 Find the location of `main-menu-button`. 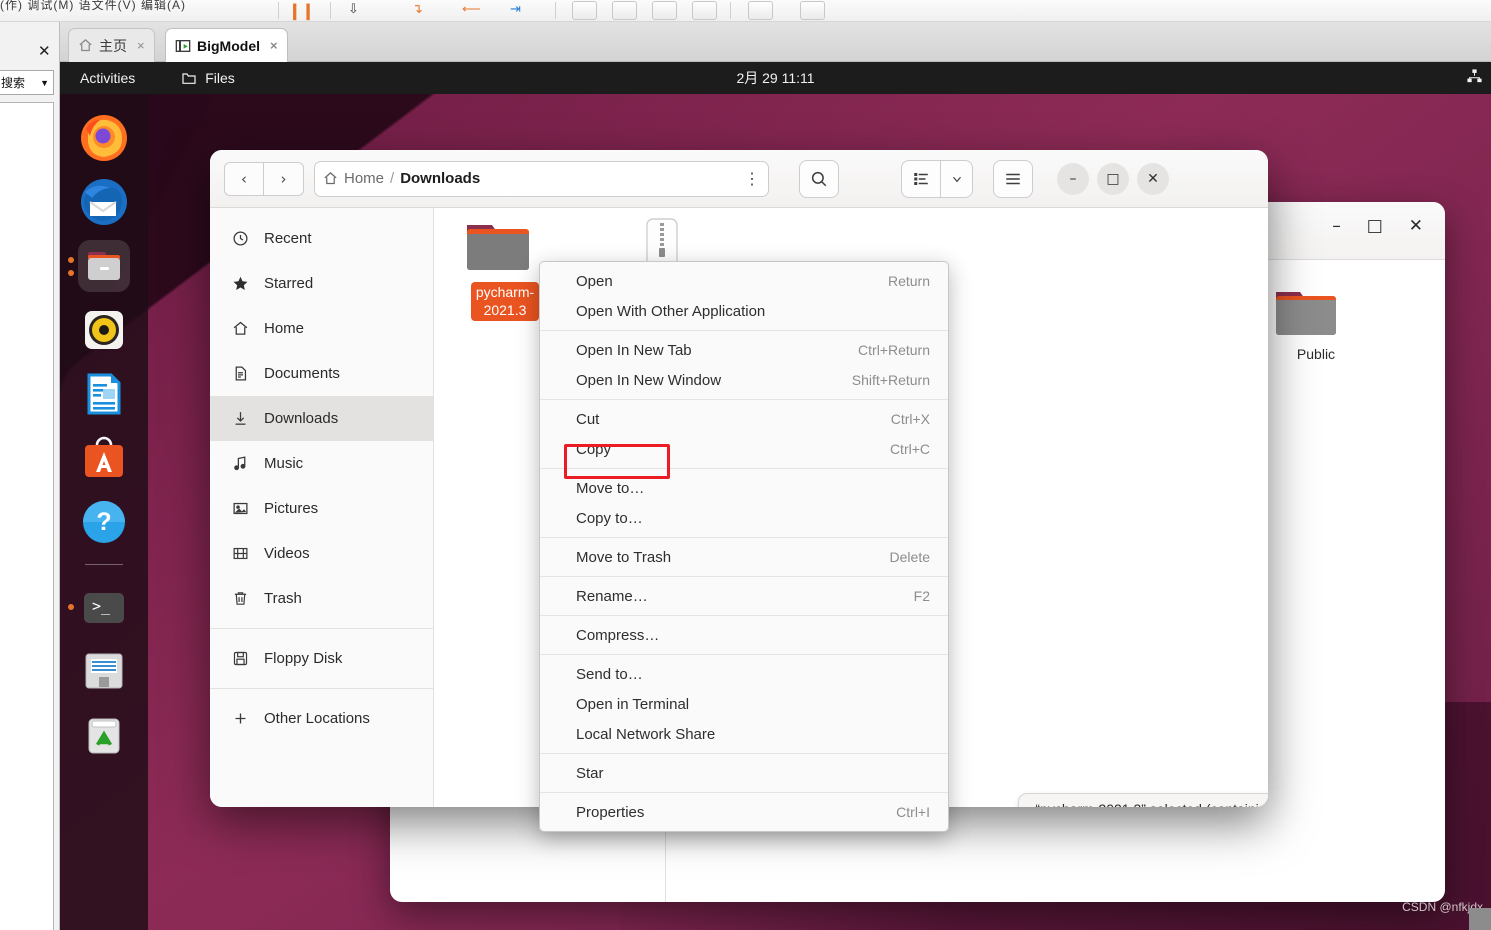

main-menu-button is located at coordinates (1013, 178).